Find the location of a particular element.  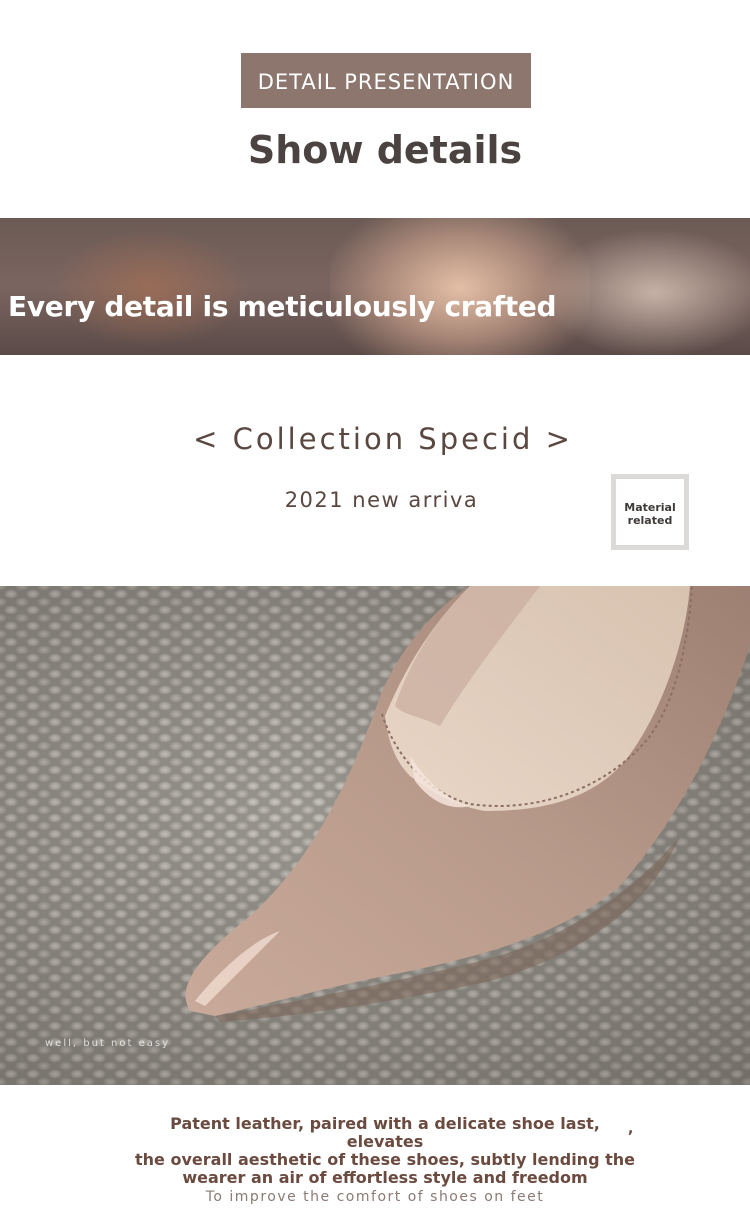

stray-comma: , is located at coordinates (631, 1129).